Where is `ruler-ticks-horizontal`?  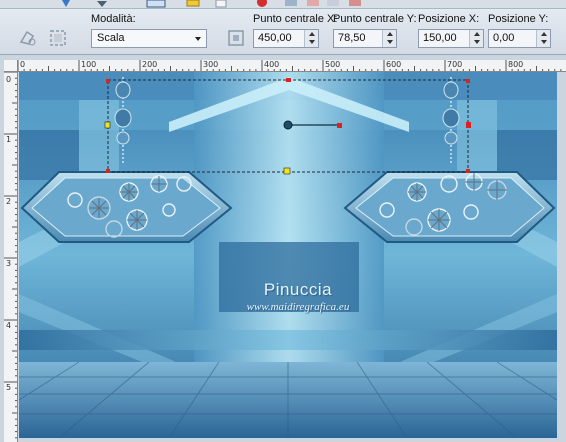 ruler-ticks-horizontal is located at coordinates (290, 65).